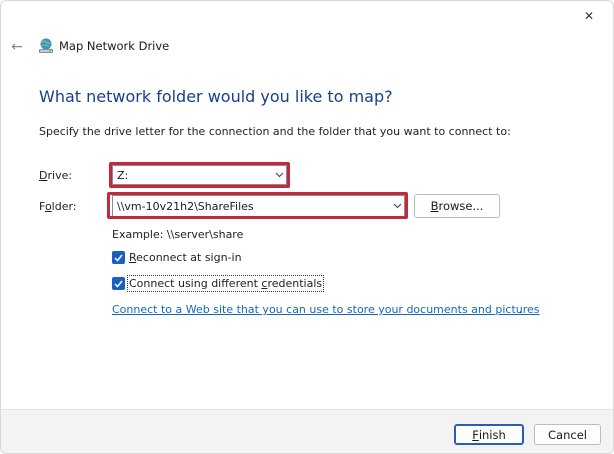 This screenshot has width=614, height=454. Describe the element at coordinates (489, 434) in the screenshot. I see `finish-button: Finish` at that location.